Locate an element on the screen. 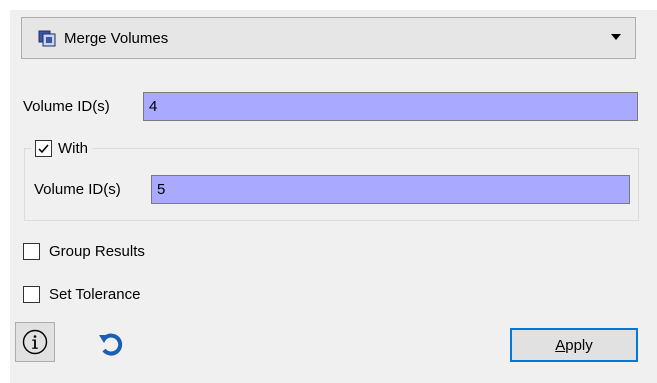 This screenshot has height=383, width=657. checkmark-icon is located at coordinates (43, 148).